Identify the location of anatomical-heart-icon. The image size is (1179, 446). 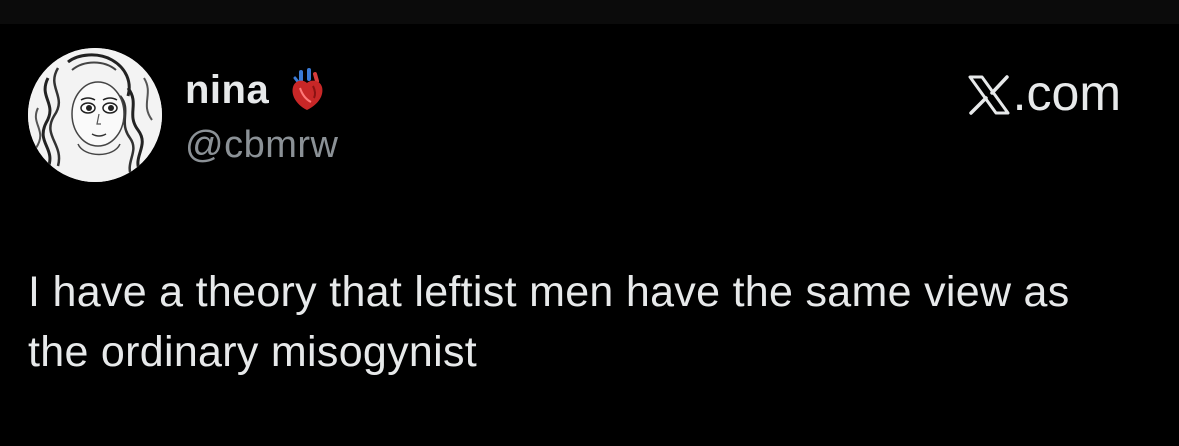
(307, 90).